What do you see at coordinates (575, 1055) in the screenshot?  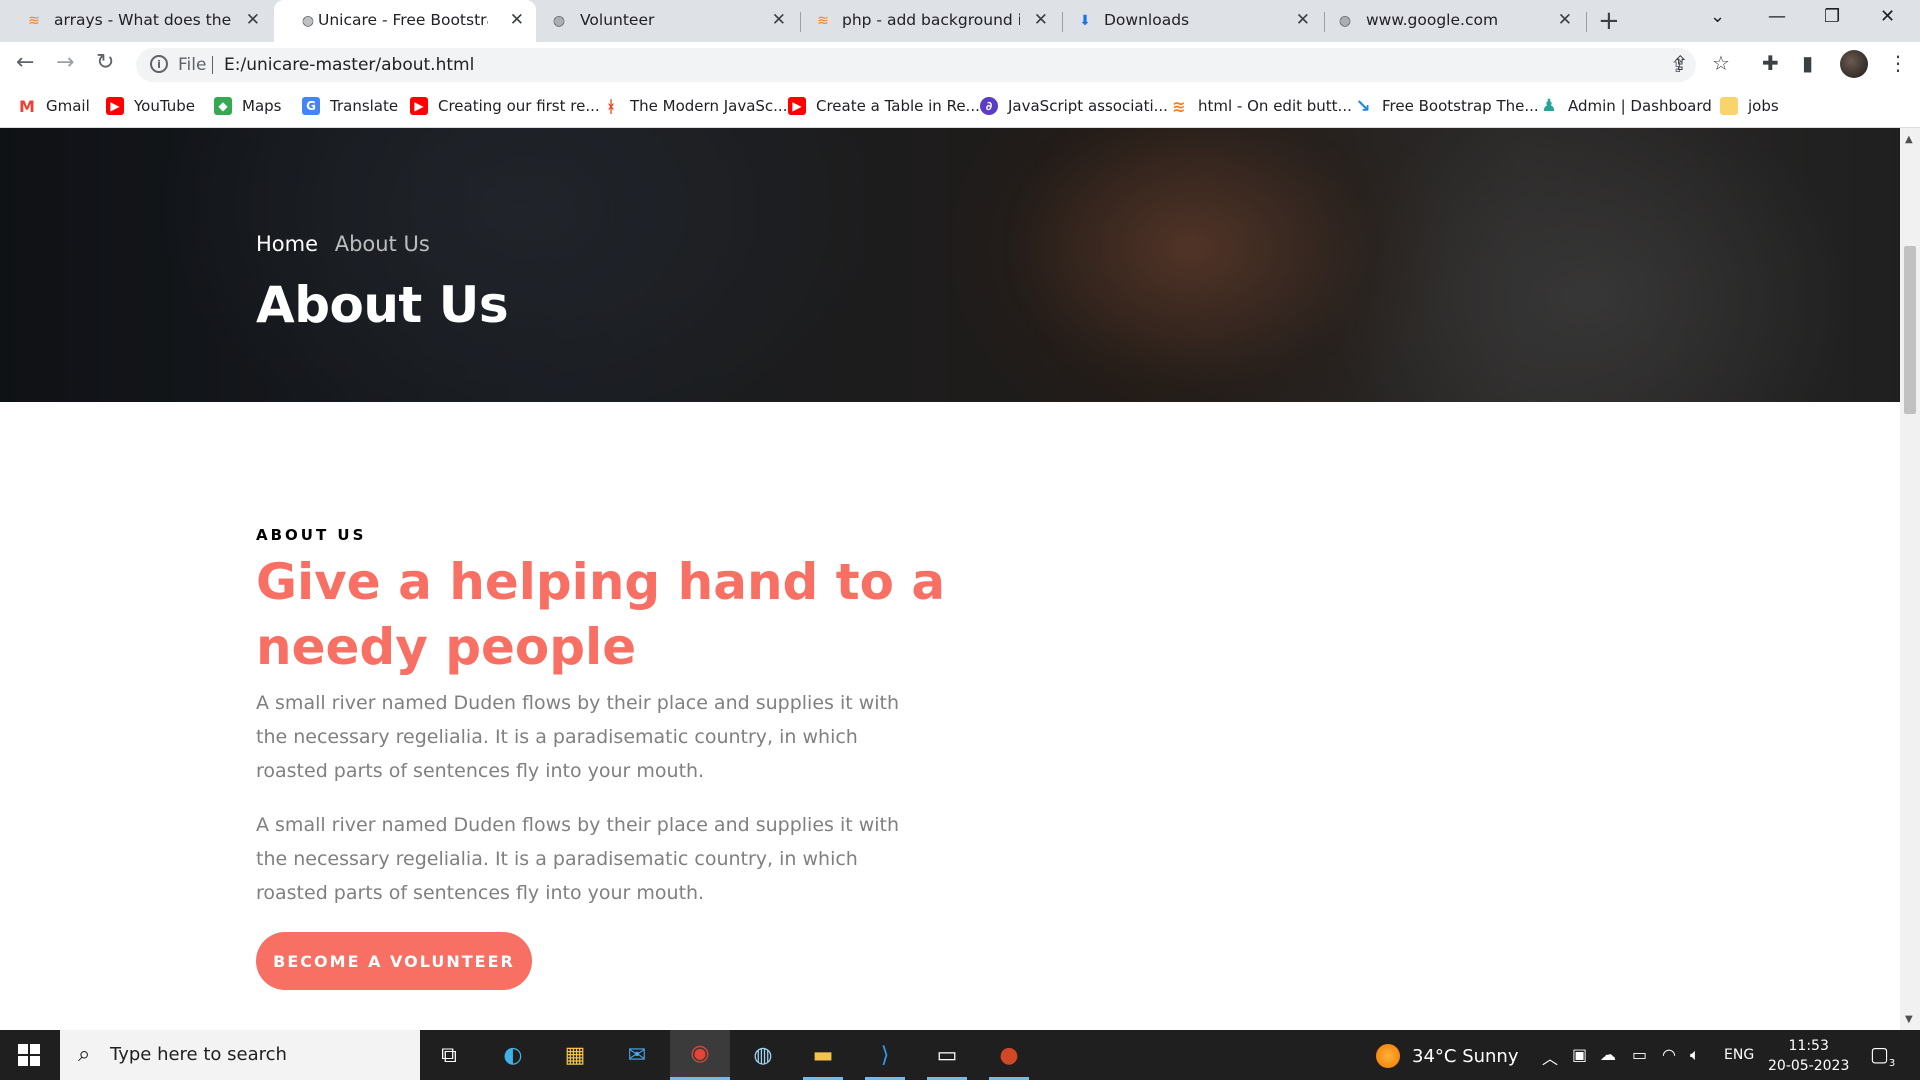 I see `store-icon: ▦` at bounding box center [575, 1055].